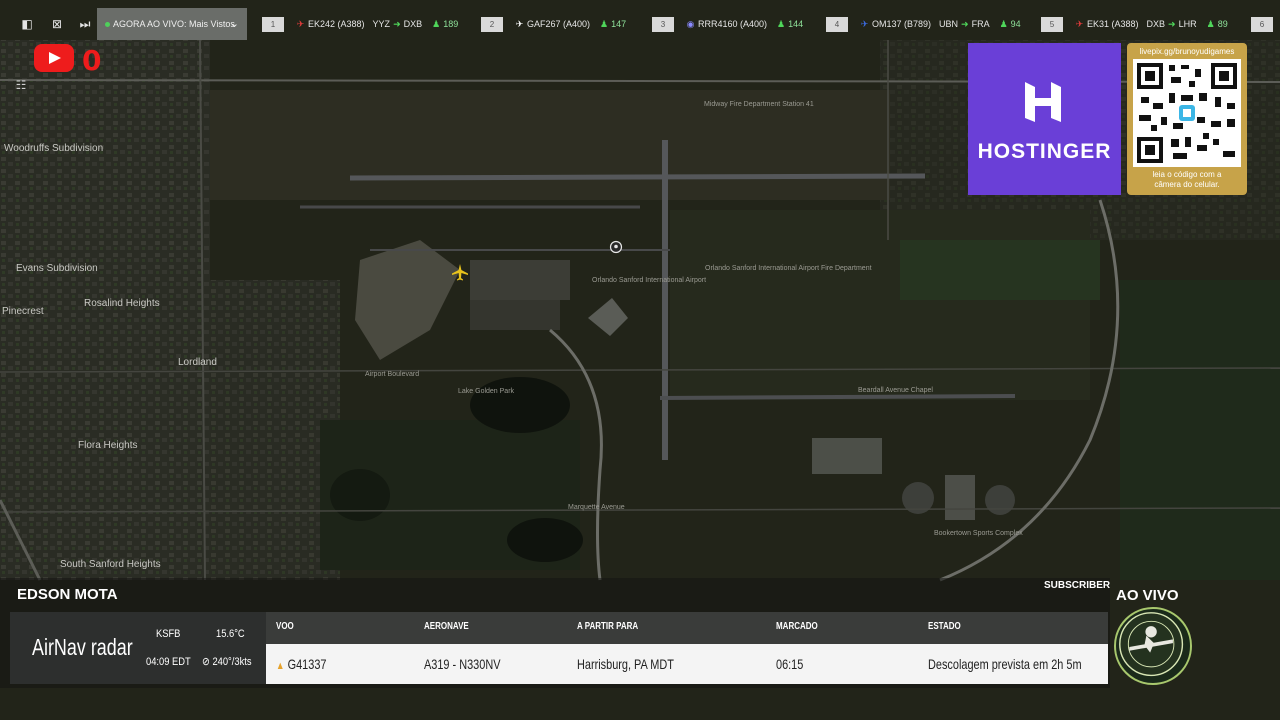  What do you see at coordinates (462, 664) in the screenshot?
I see `cell-aeronave: A319 - N330NV` at bounding box center [462, 664].